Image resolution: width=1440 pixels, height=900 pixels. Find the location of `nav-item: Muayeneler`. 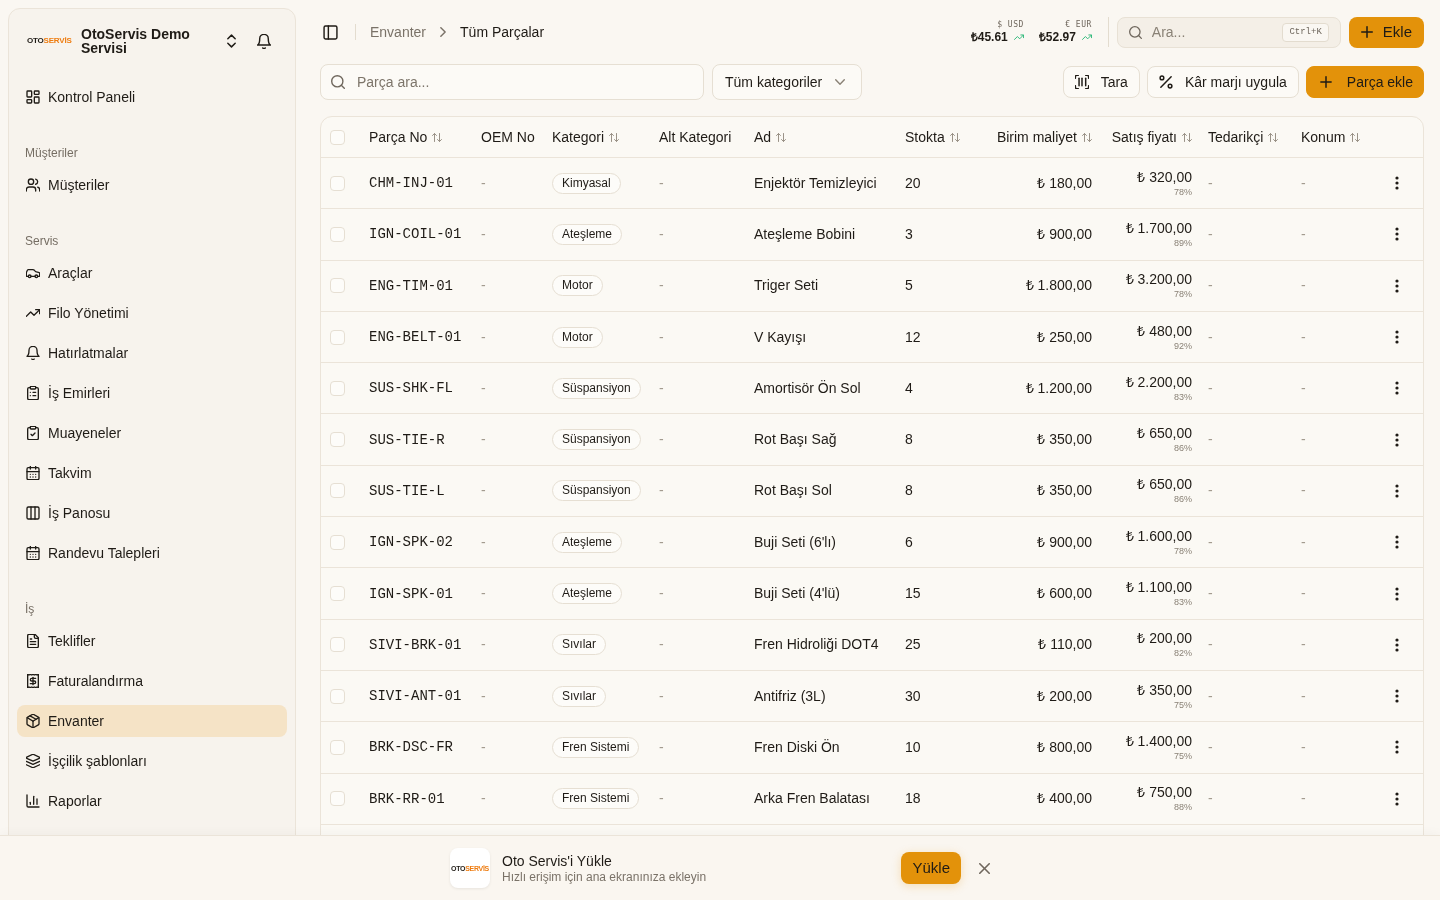

nav-item: Muayeneler is located at coordinates (152, 433).